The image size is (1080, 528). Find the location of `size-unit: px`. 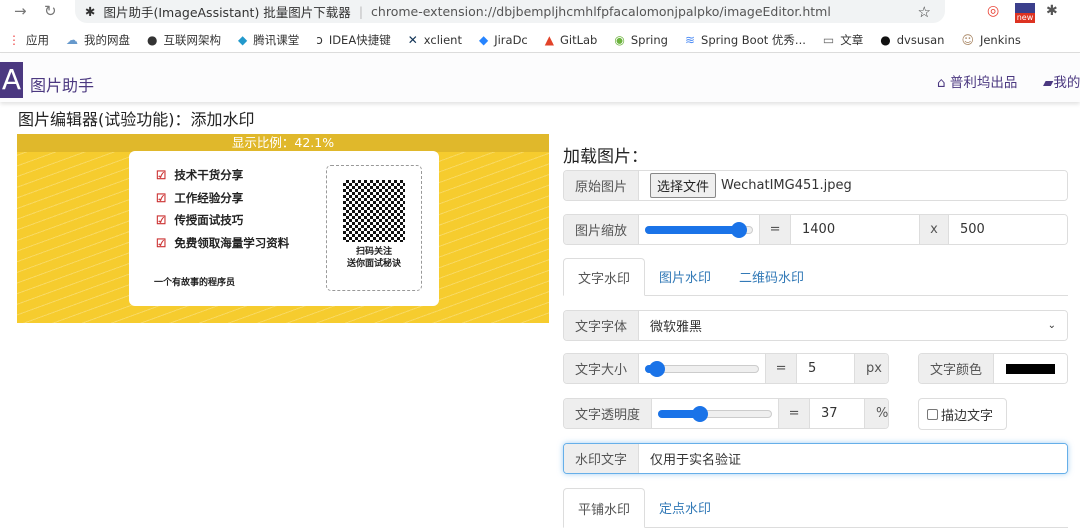

size-unit: px is located at coordinates (871, 368).